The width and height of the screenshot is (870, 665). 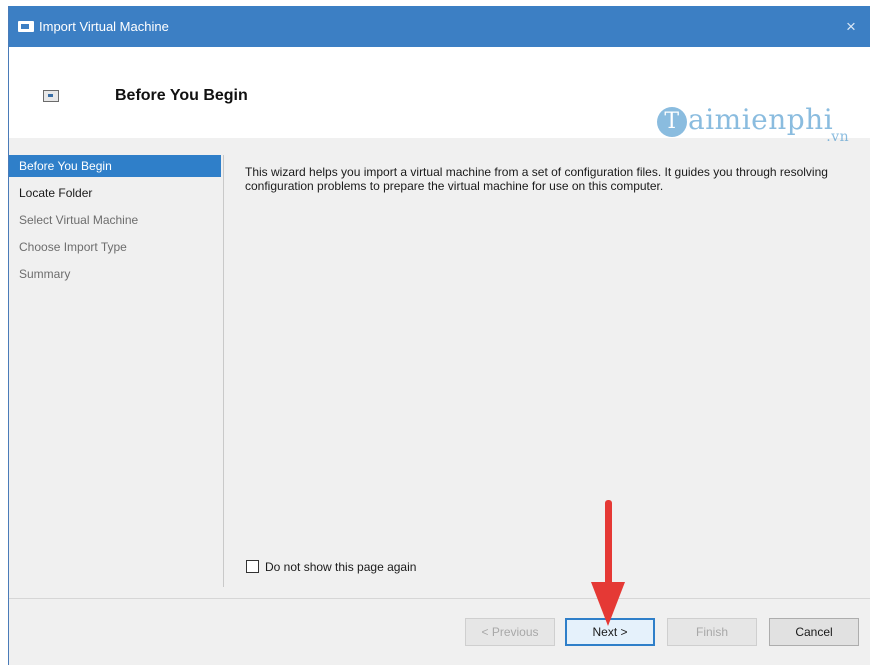 I want to click on finish-button: Finish, so click(x=712, y=632).